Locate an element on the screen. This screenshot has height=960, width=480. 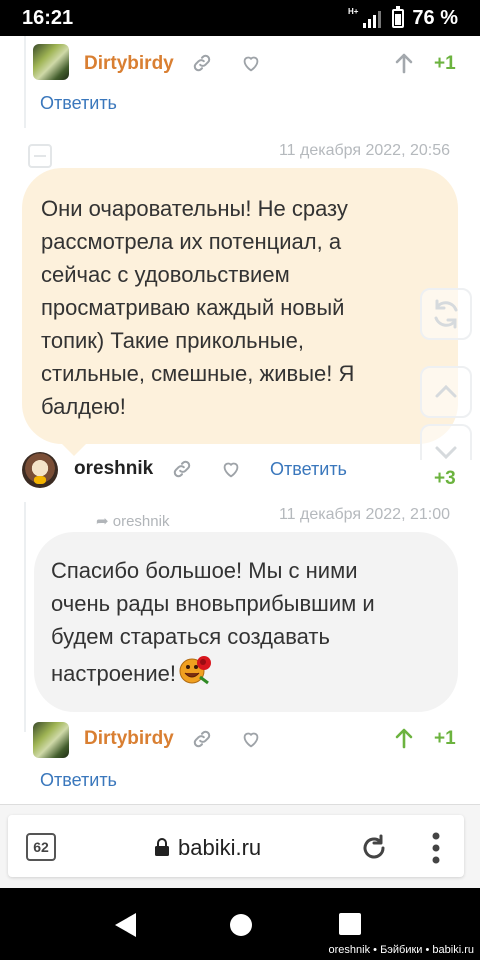
system-nav-bar: oreshnik • Бэйбики • babiki.ru is located at coordinates (240, 924).